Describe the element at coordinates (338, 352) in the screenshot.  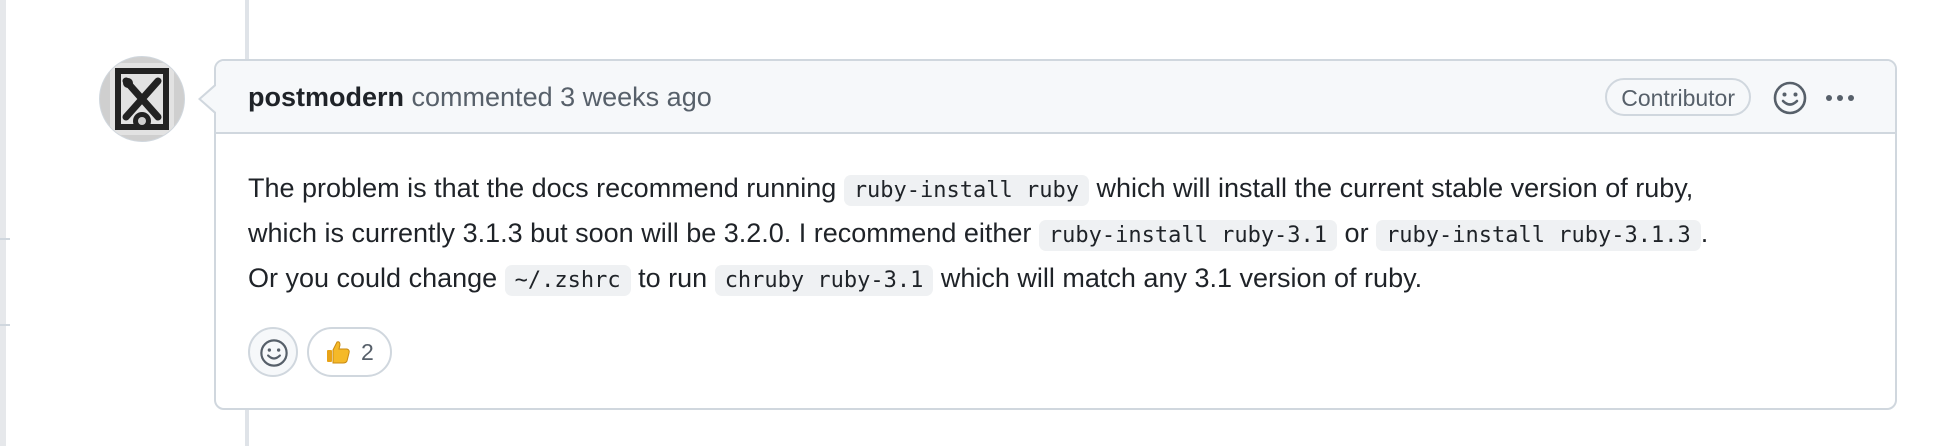
I see `thumbs-up-icon` at that location.